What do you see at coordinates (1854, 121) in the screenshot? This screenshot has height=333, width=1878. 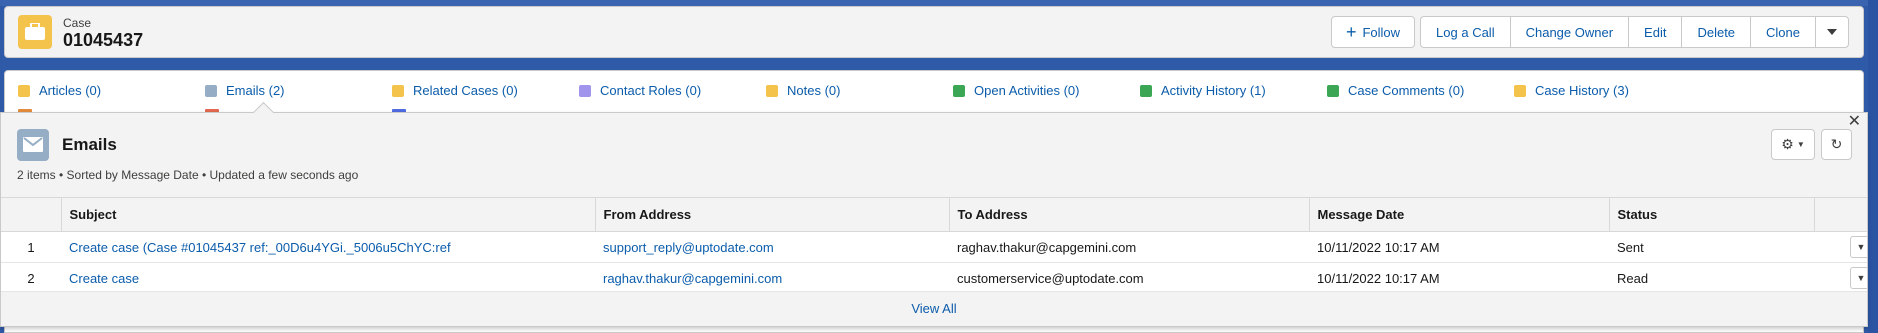 I see `close-icon: ✕` at bounding box center [1854, 121].